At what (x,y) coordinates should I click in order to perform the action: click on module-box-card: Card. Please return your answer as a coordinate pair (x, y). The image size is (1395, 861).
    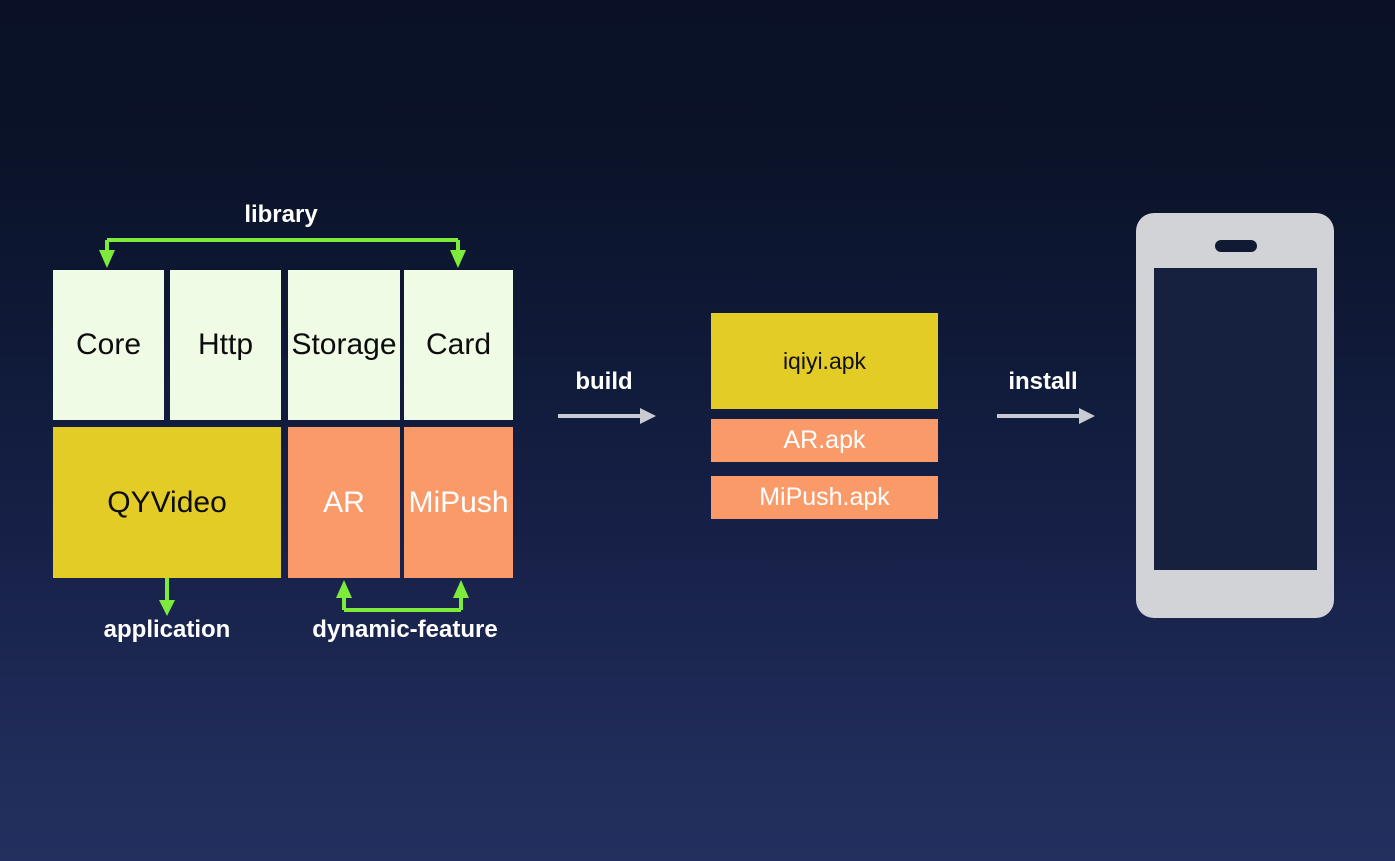
    Looking at the image, I should click on (458, 345).